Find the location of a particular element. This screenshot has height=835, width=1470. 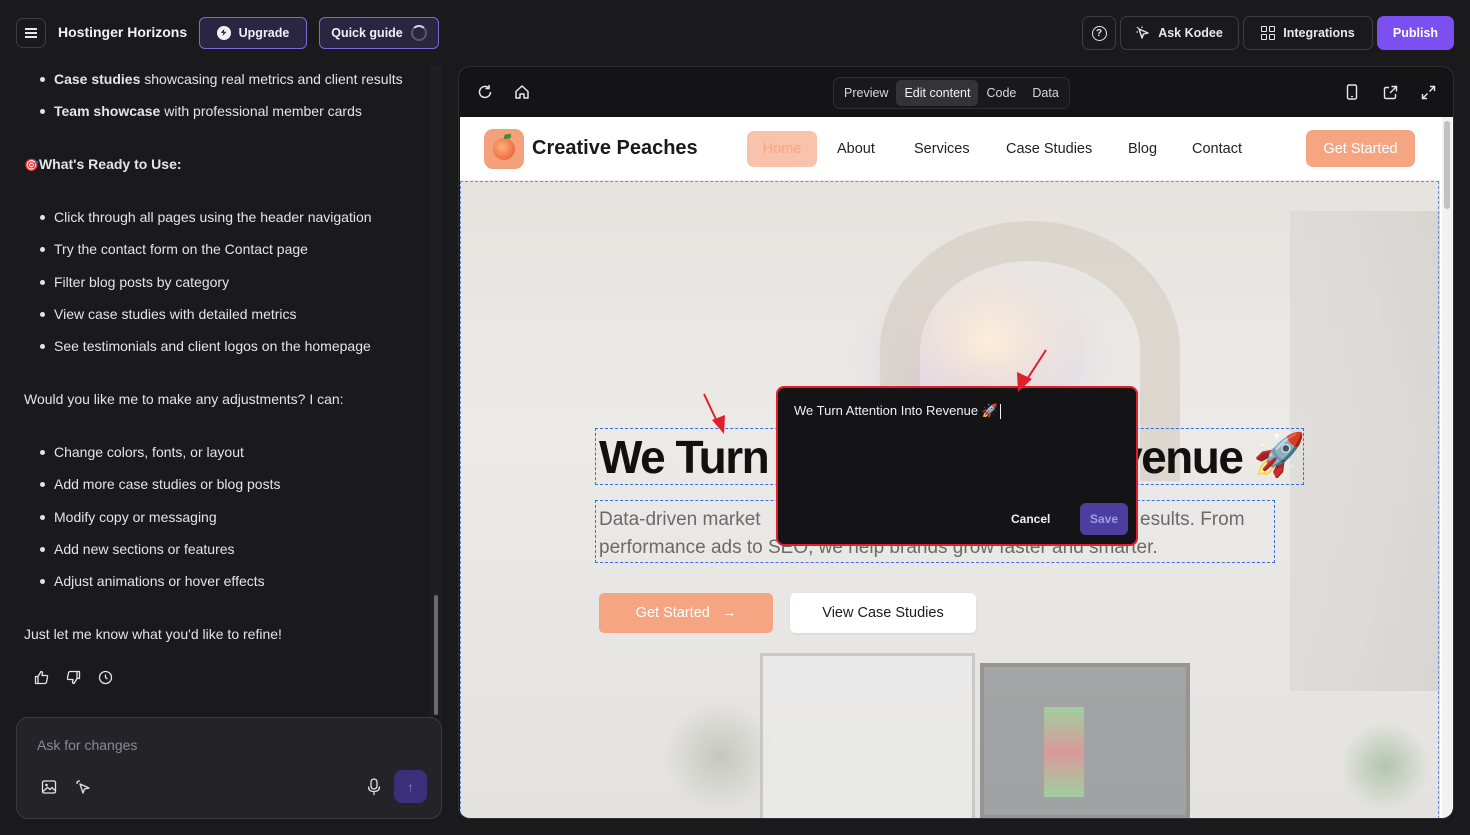

feedback-row is located at coordinates (73, 677).